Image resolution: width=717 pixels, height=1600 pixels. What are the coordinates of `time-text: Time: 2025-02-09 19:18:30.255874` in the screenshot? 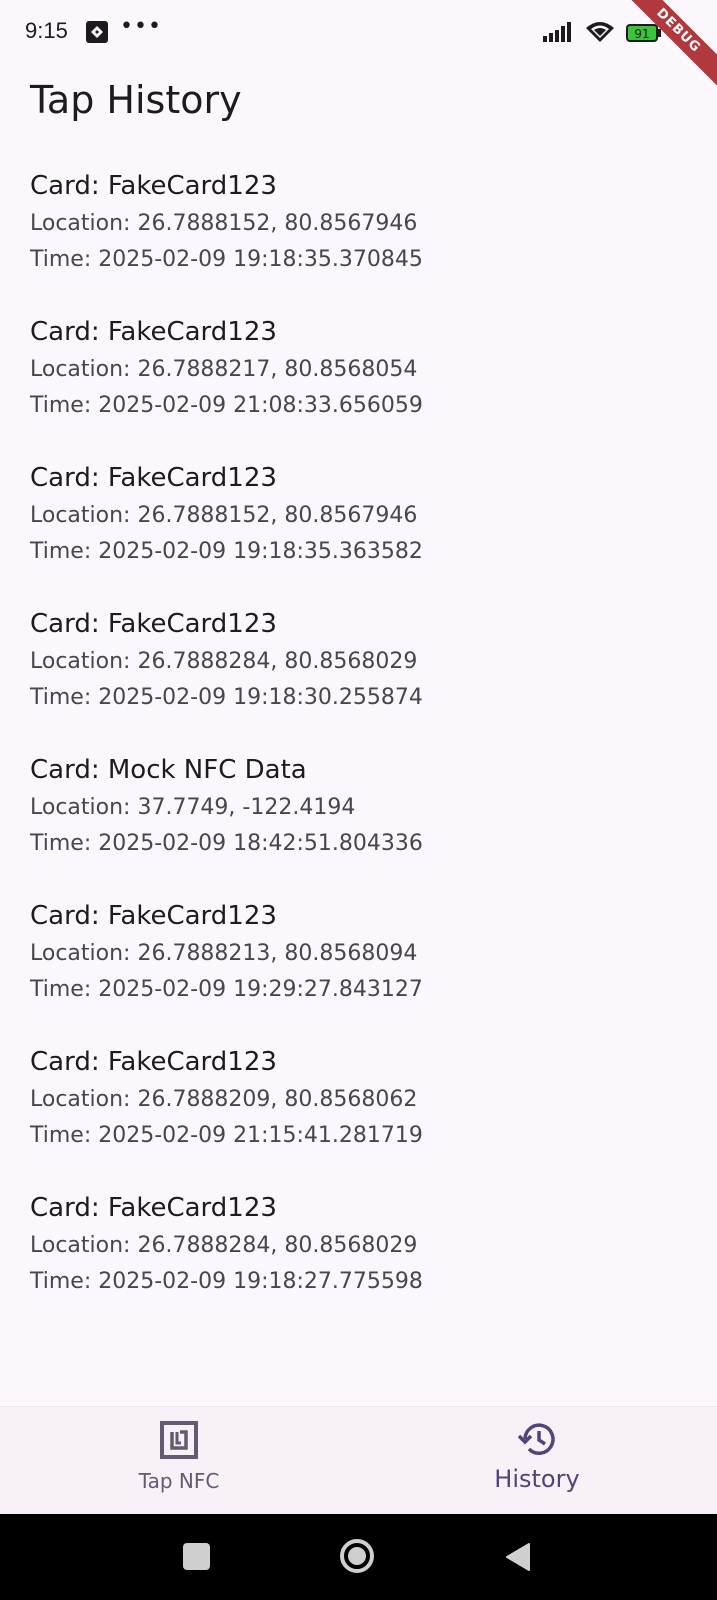 It's located at (226, 697).